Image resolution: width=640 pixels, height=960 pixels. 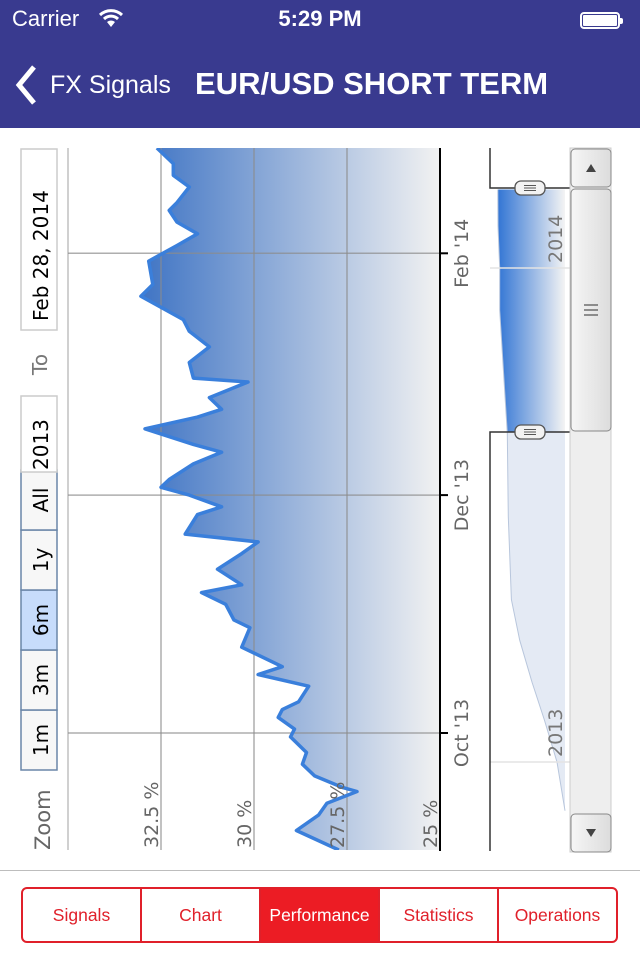 I want to click on scroll-down-button, so click(x=591, y=833).